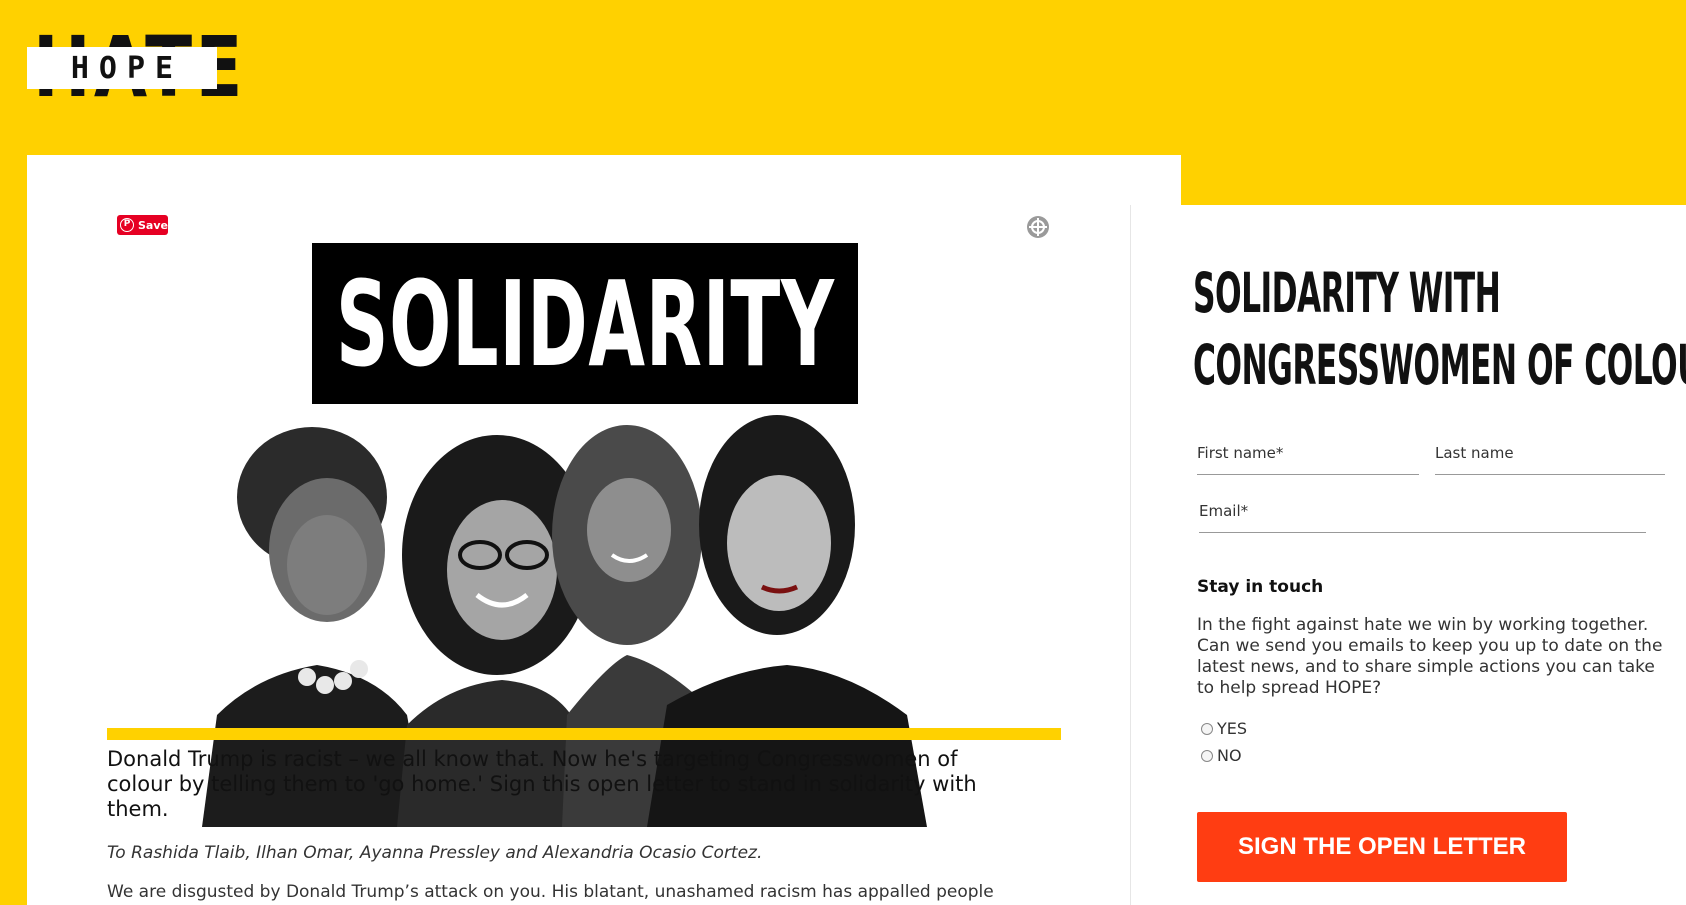  I want to click on form-title-line2: CONGRESSWOMEN OF COLOUR, so click(1439, 365).